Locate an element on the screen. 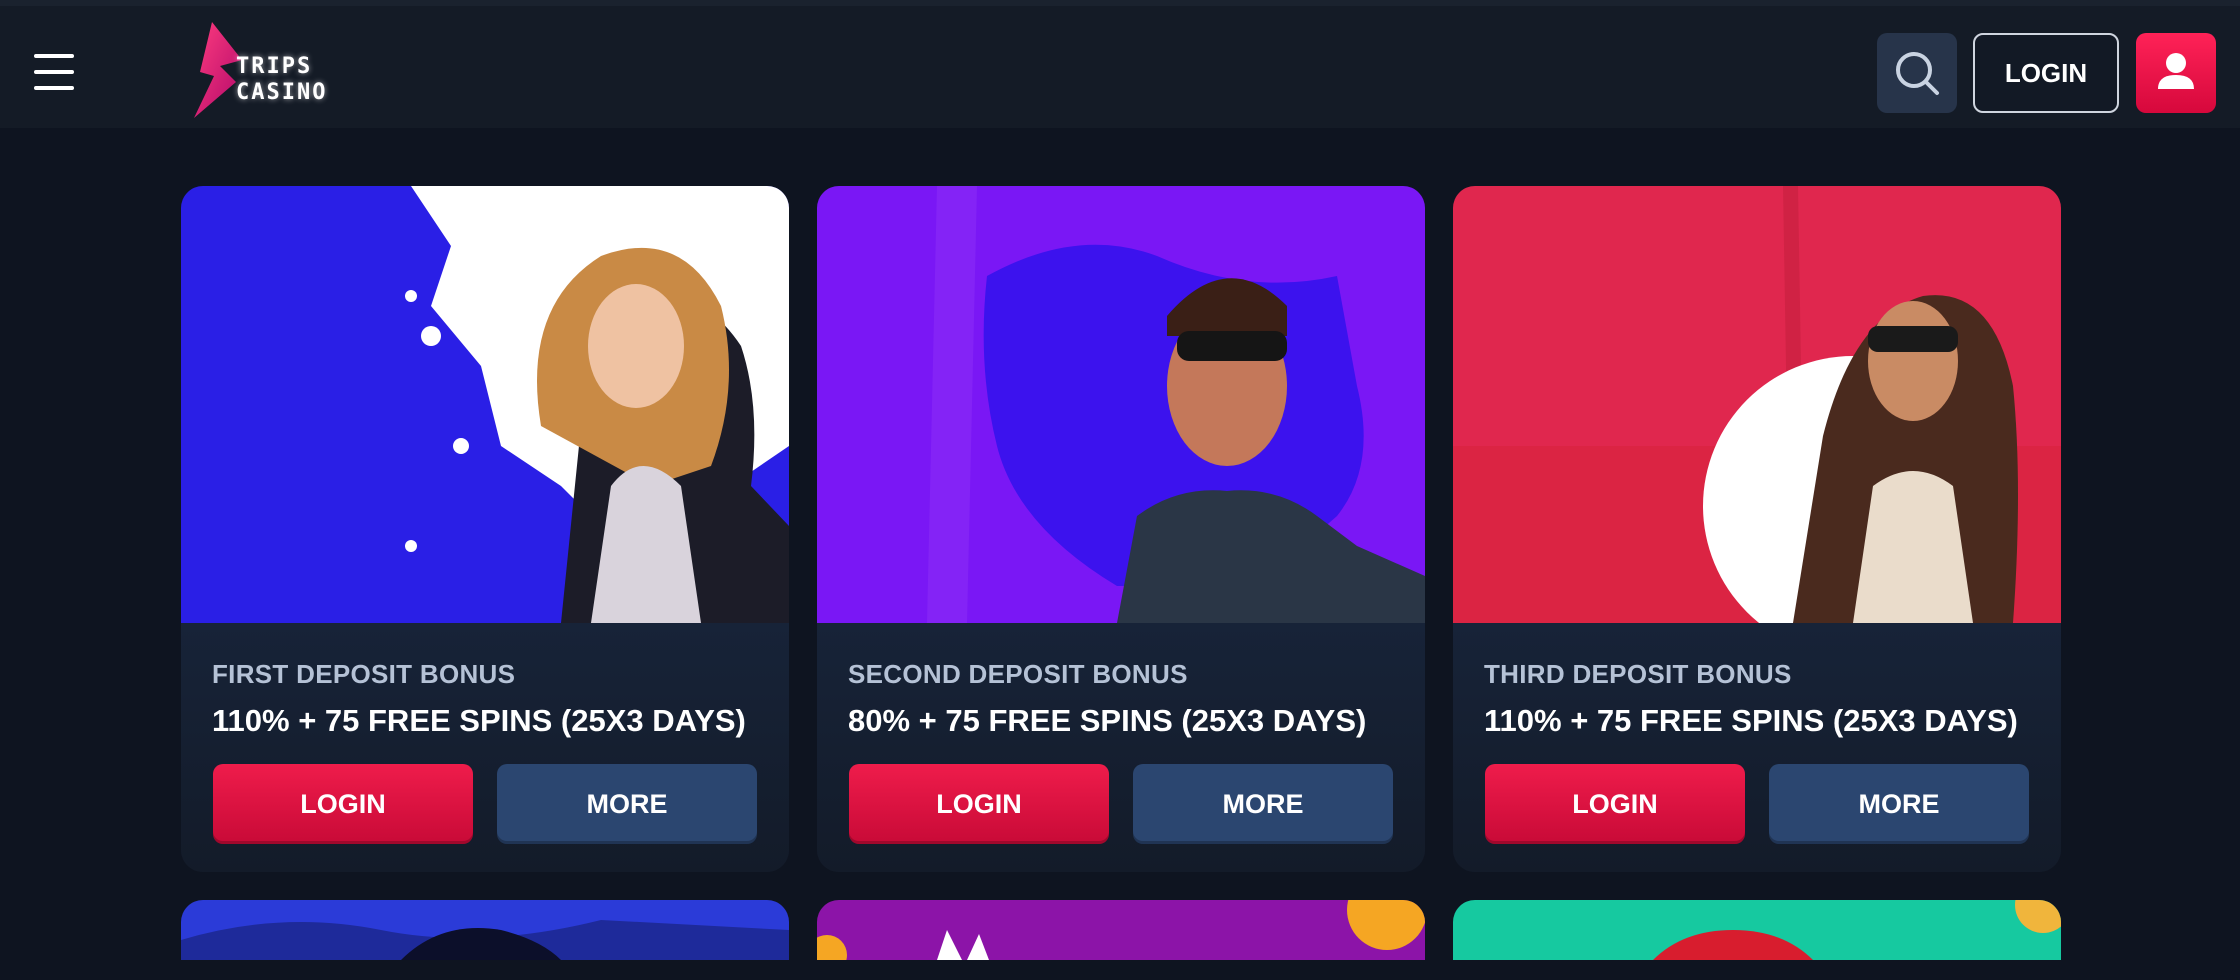  hamburger-menu-icon is located at coordinates (55, 72).